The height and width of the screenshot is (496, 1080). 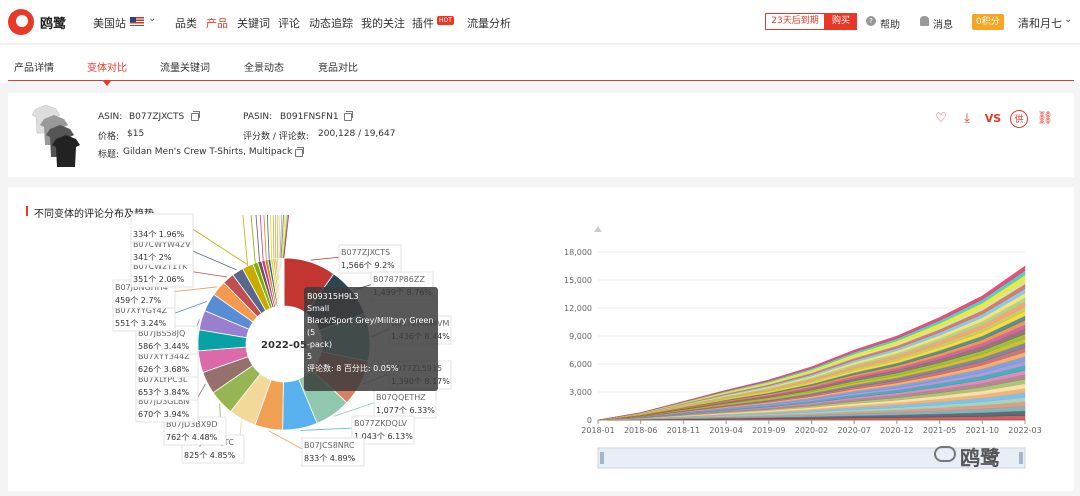 What do you see at coordinates (589, 420) in the screenshot?
I see `y-tick-label: 0` at bounding box center [589, 420].